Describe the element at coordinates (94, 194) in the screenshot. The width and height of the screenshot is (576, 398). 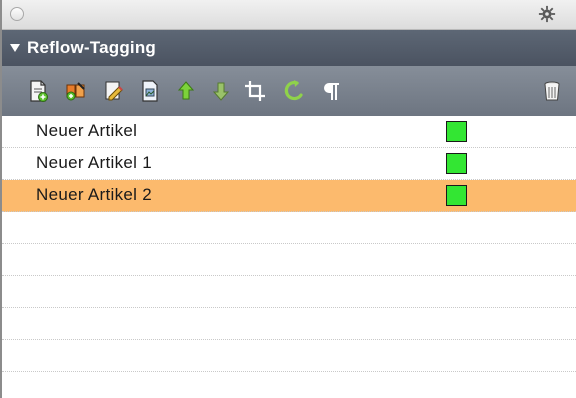
I see `article-label: Neuer Artikel 2` at that location.